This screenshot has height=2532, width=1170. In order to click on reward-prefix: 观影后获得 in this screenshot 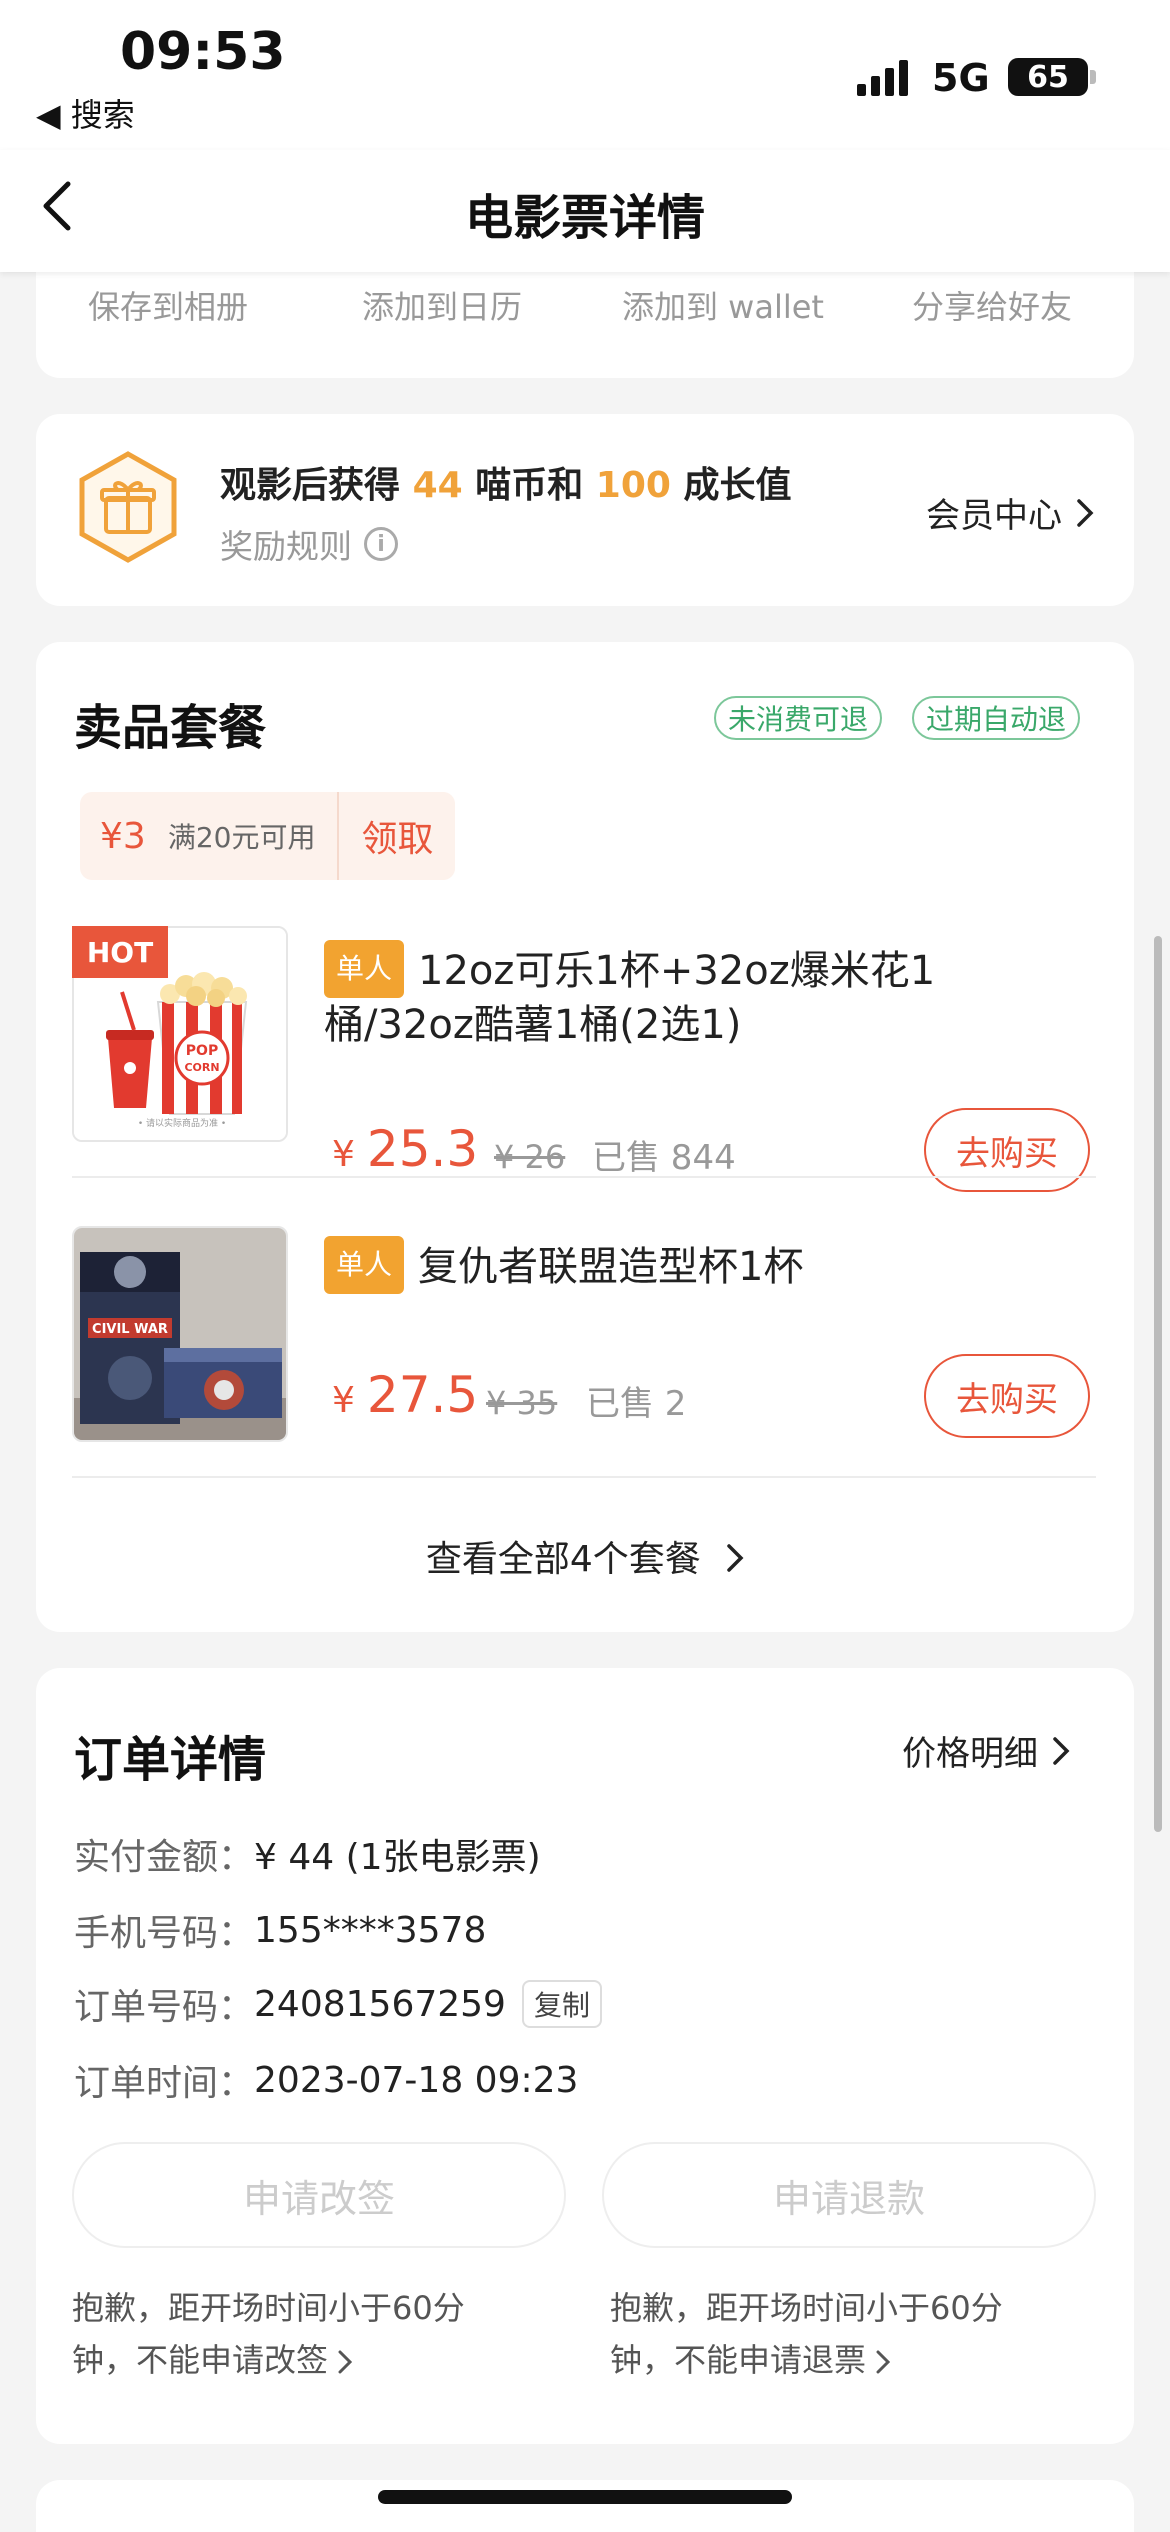, I will do `click(310, 485)`.